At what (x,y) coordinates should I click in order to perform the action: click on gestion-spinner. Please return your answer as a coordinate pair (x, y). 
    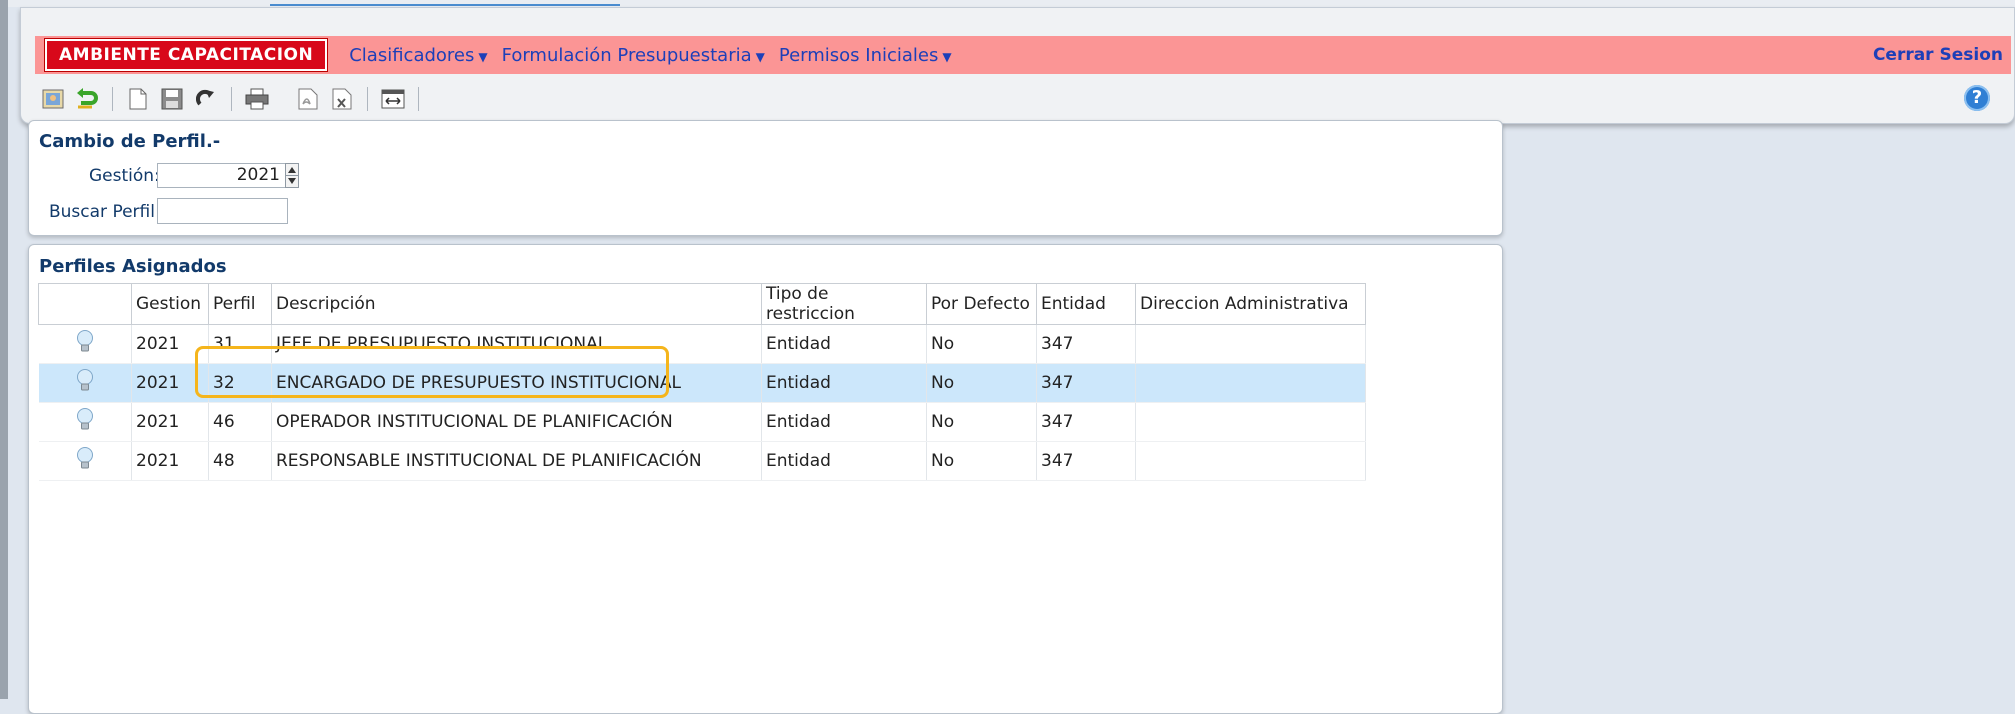
    Looking at the image, I should click on (292, 175).